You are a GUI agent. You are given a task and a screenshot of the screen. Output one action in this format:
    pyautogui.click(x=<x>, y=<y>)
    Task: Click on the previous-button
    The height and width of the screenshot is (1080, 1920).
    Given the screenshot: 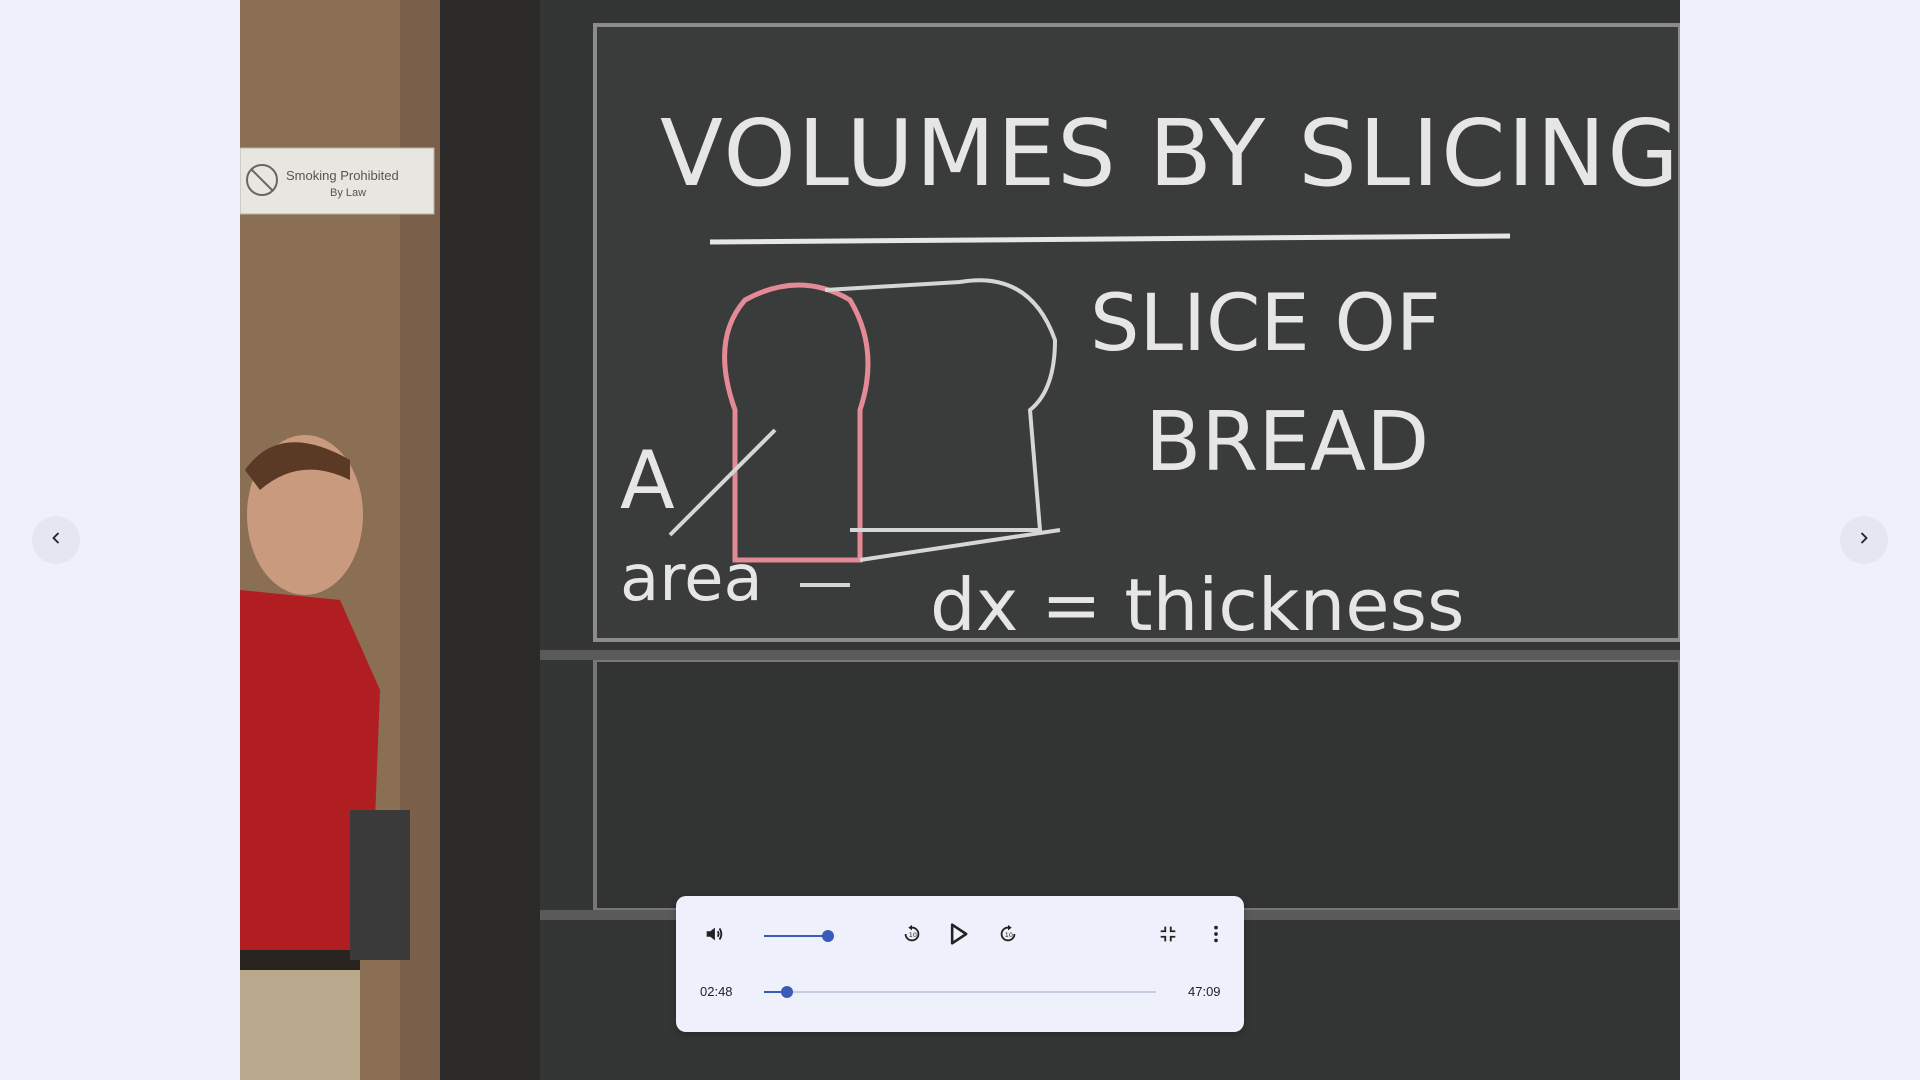 What is the action you would take?
    pyautogui.click(x=56, y=540)
    